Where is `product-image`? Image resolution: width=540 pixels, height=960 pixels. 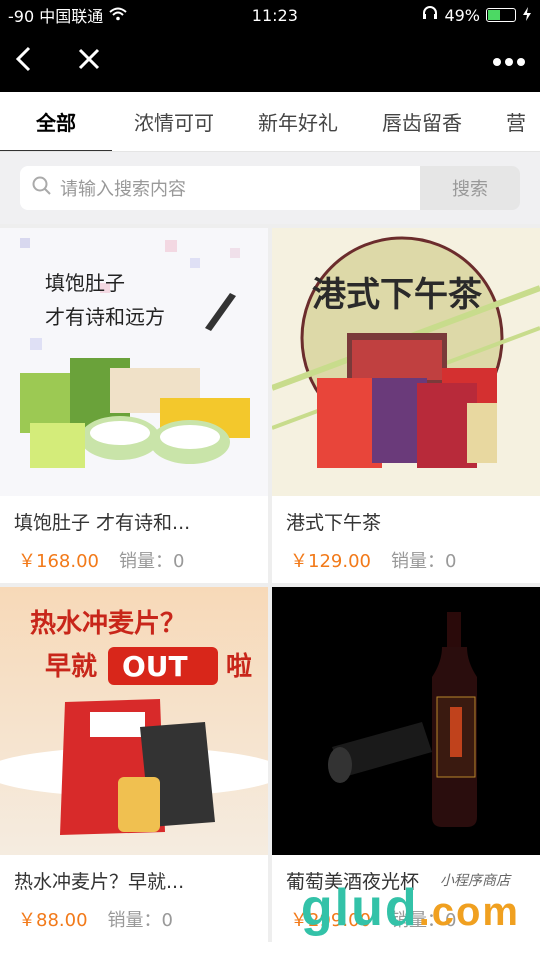
product-image is located at coordinates (406, 721).